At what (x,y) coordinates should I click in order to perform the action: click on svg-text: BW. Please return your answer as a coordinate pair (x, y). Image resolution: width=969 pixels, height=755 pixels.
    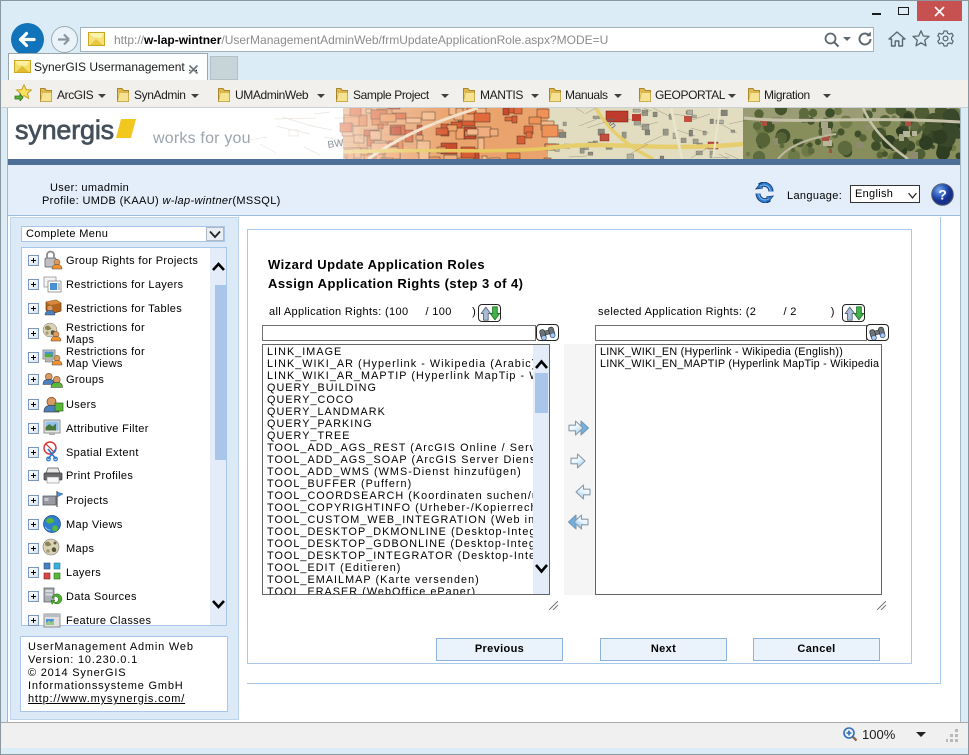
    Looking at the image, I should click on (336, 144).